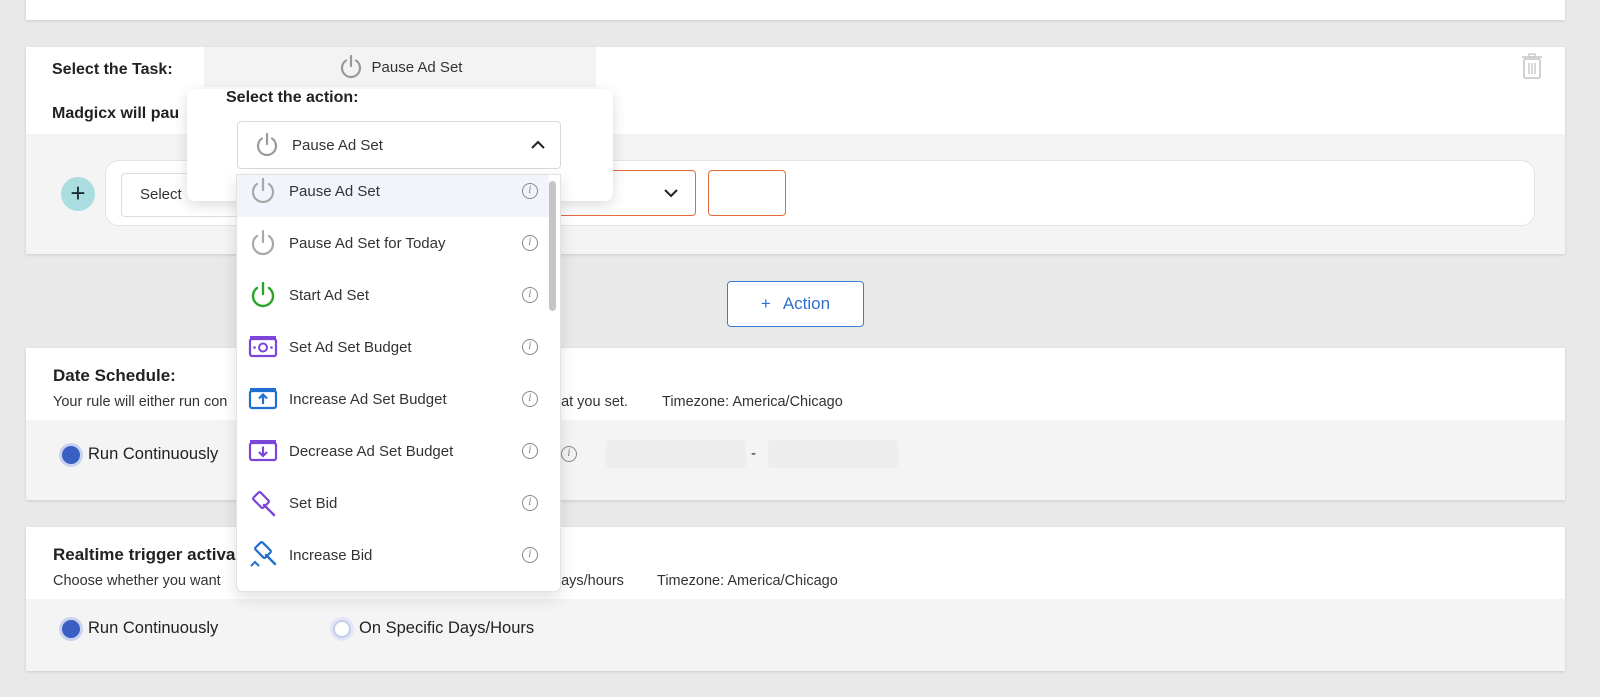 Image resolution: width=1600 pixels, height=697 pixels. What do you see at coordinates (334, 191) in the screenshot?
I see `action-option-label: Pause Ad Set` at bounding box center [334, 191].